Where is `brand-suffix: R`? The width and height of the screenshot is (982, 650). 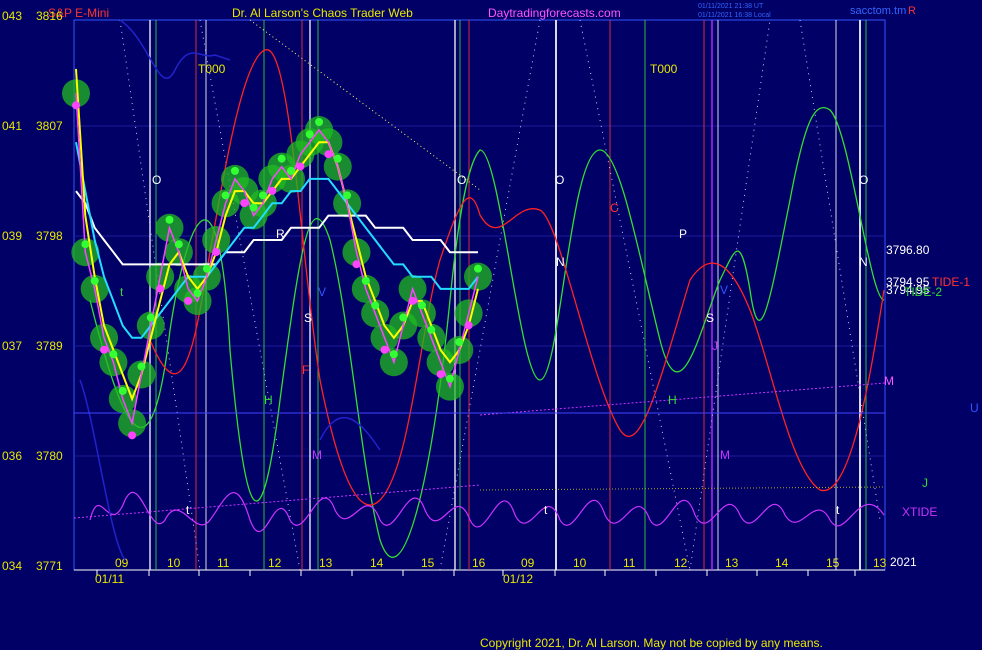
brand-suffix: R is located at coordinates (912, 11).